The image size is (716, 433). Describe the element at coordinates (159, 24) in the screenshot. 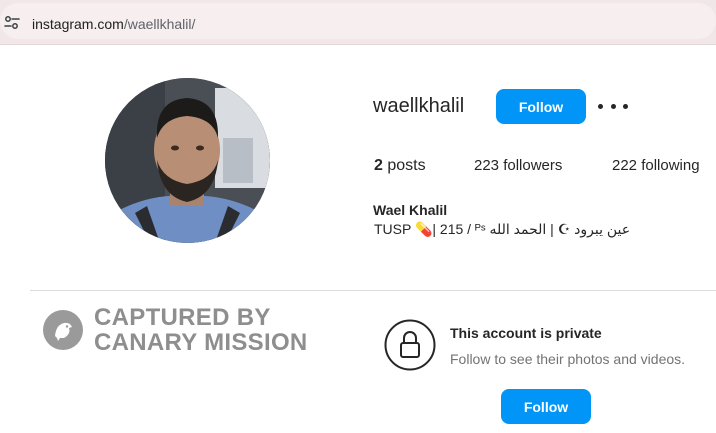

I see `url-path: /waellkhalil/` at that location.